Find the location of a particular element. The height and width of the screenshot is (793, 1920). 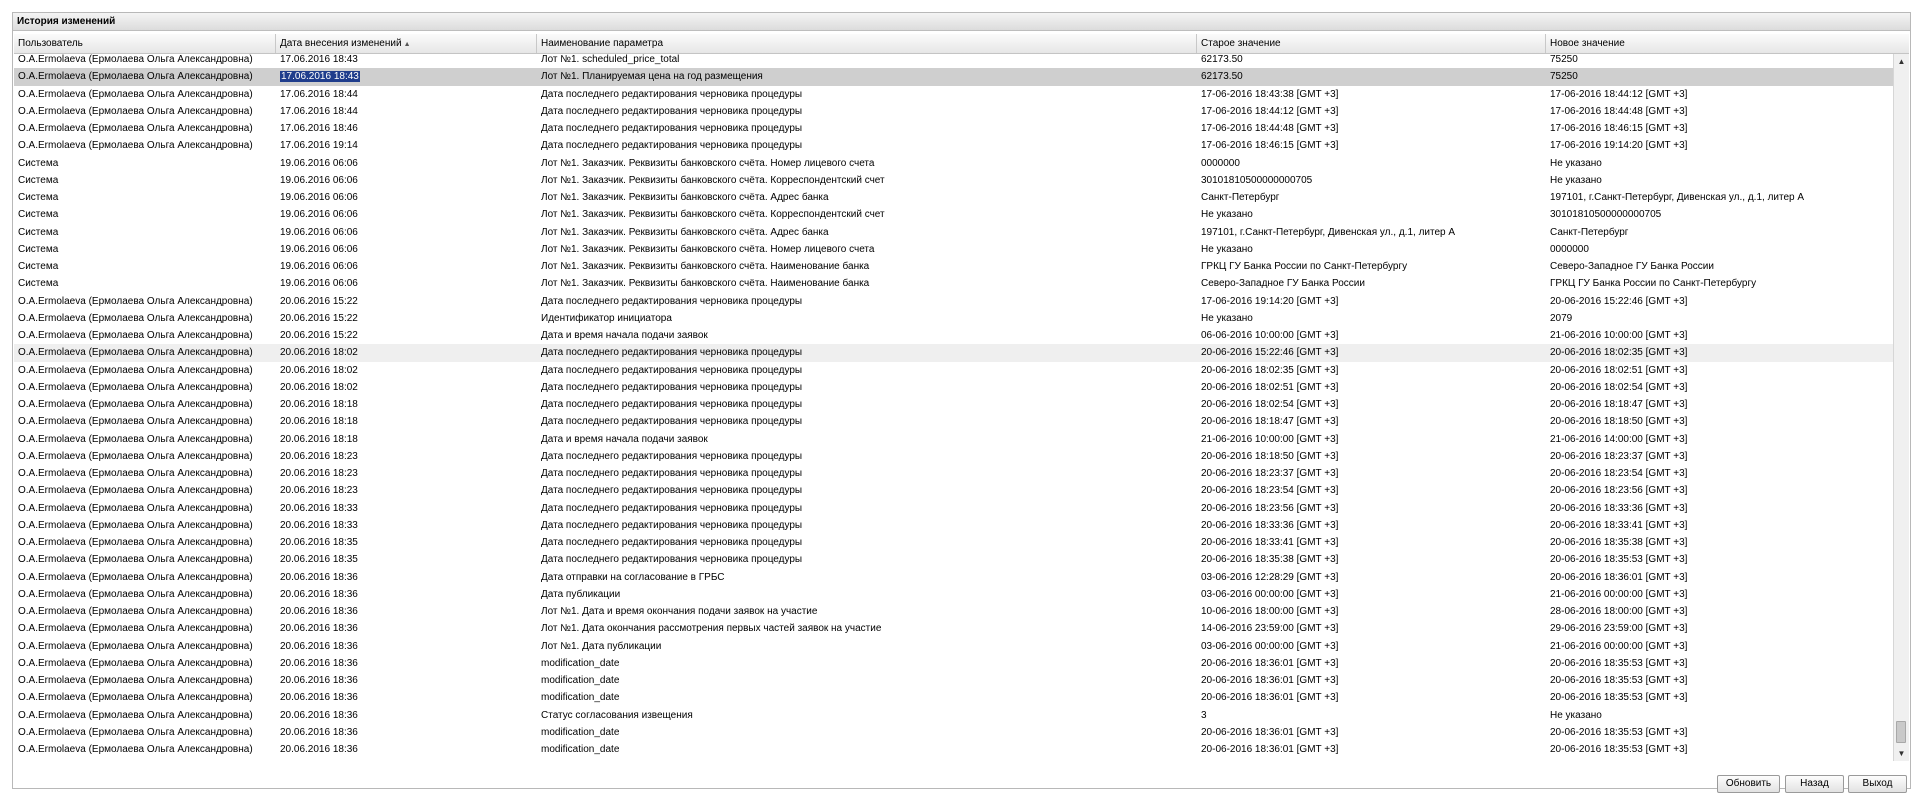

back-button: Назад is located at coordinates (1814, 784).